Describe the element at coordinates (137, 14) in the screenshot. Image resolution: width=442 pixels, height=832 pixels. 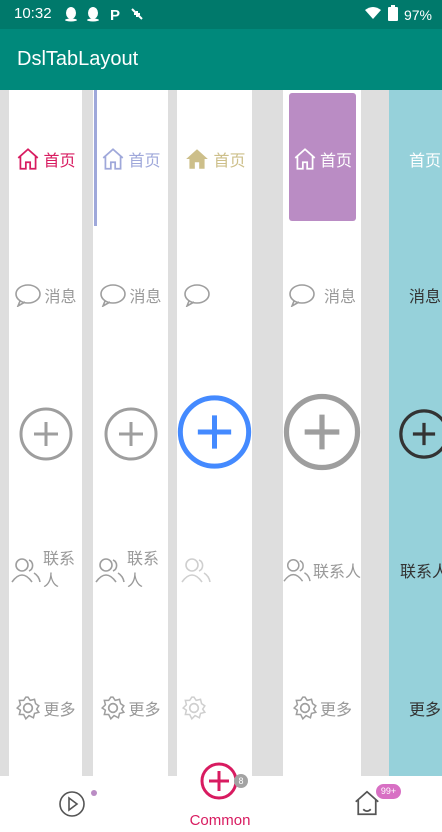
I see `debug-icon` at that location.